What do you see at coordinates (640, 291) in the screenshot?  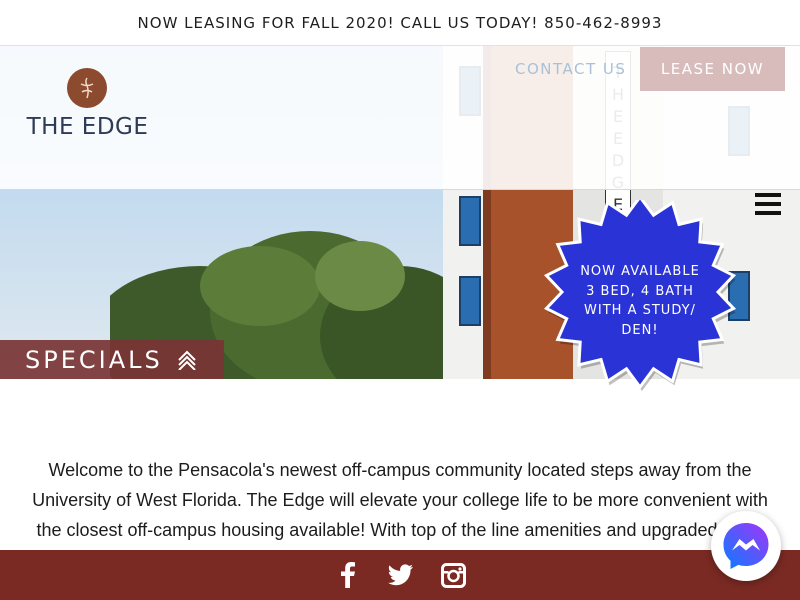 I see `badge-line: 3 BED, 4 BATH` at bounding box center [640, 291].